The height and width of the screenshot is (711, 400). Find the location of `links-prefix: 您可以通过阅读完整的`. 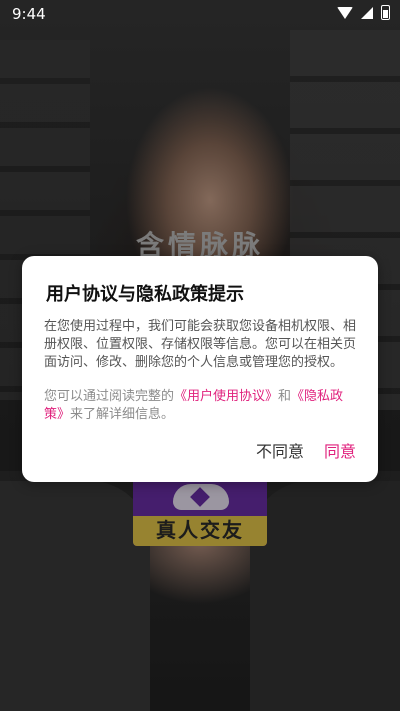

links-prefix: 您可以通过阅读完整的 is located at coordinates (109, 396).